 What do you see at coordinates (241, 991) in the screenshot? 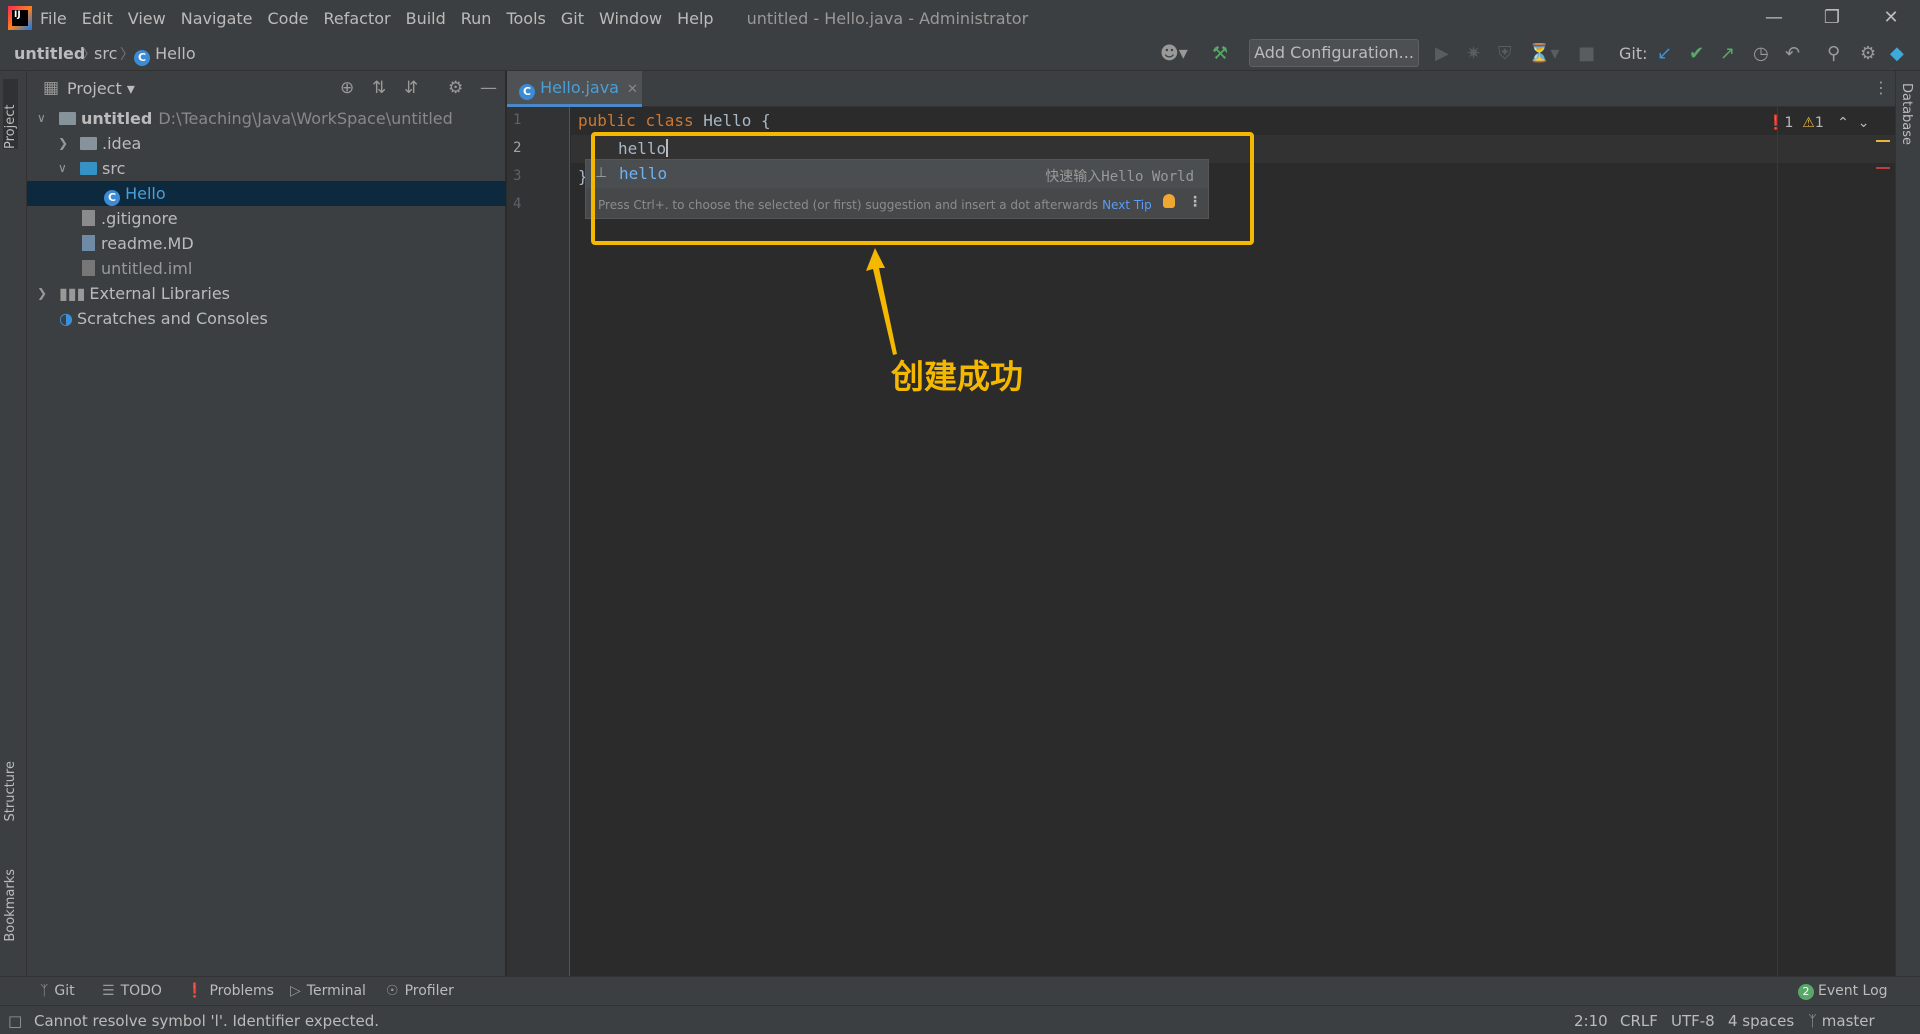
I see `problems-tool-label: Problems` at bounding box center [241, 991].